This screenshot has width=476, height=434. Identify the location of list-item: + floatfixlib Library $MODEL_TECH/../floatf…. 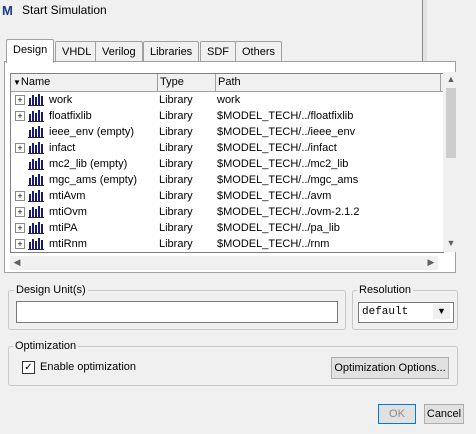
(227, 116).